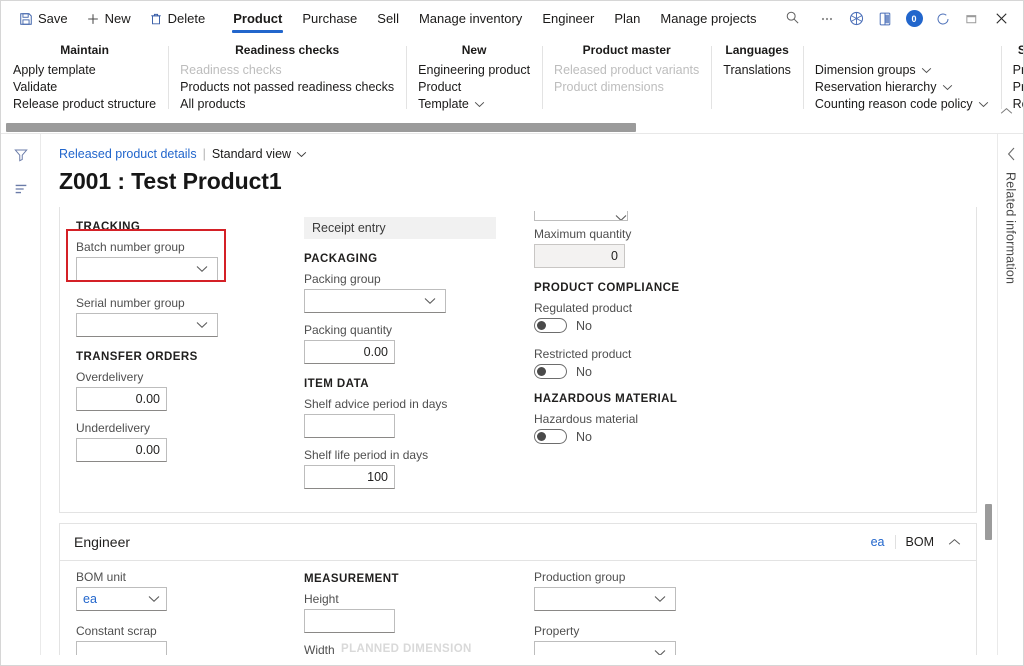 The width and height of the screenshot is (1024, 666). What do you see at coordinates (21, 155) in the screenshot?
I see `filter-icon` at bounding box center [21, 155].